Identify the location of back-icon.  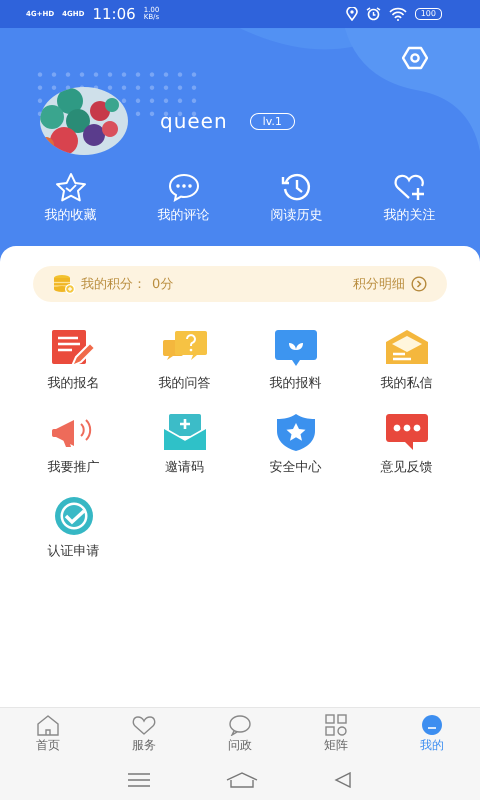
(343, 780).